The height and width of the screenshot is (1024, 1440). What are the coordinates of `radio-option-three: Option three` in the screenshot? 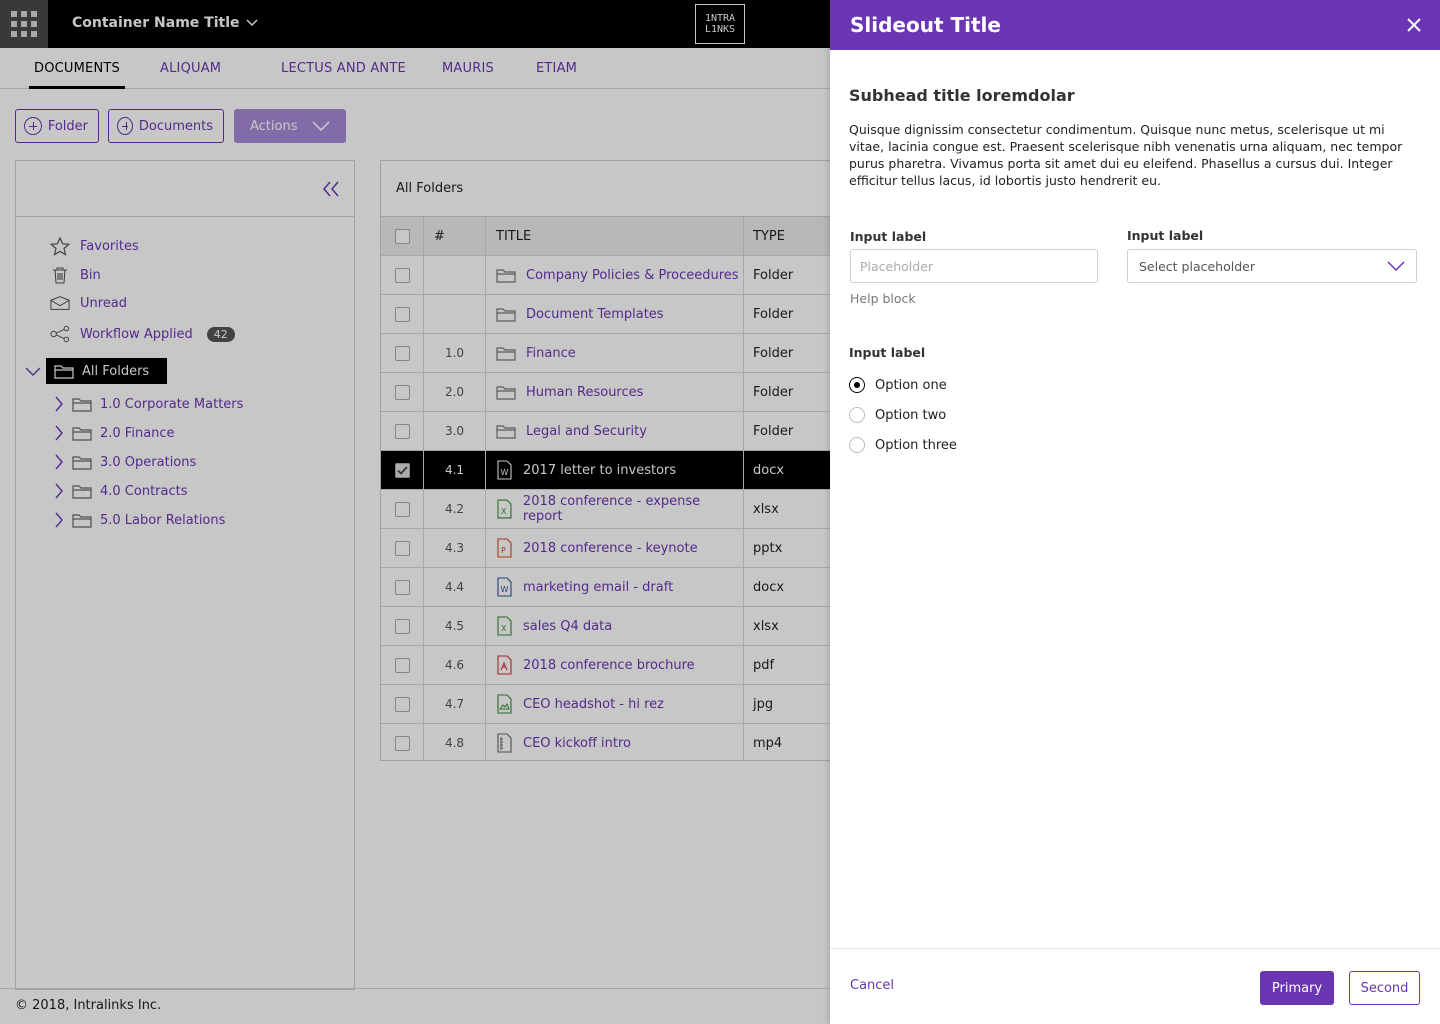 It's located at (903, 445).